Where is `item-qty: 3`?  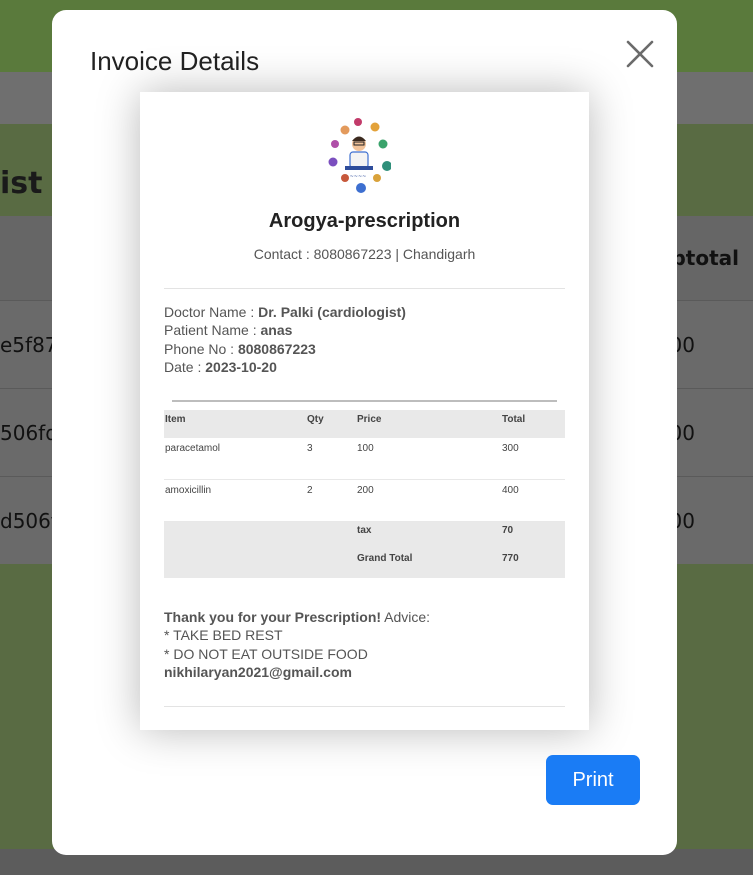
item-qty: 3 is located at coordinates (310, 448).